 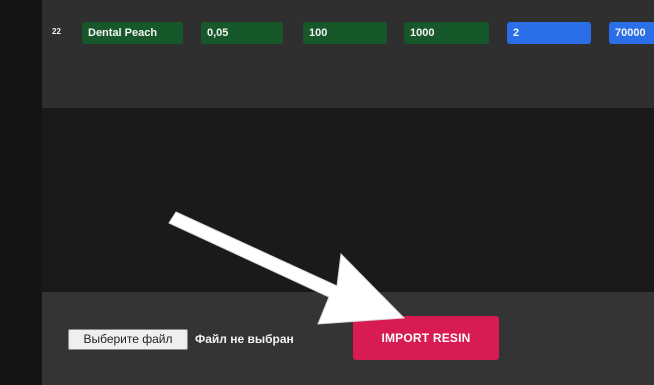 I want to click on choose-file-button: Выберите файл, so click(x=128, y=339).